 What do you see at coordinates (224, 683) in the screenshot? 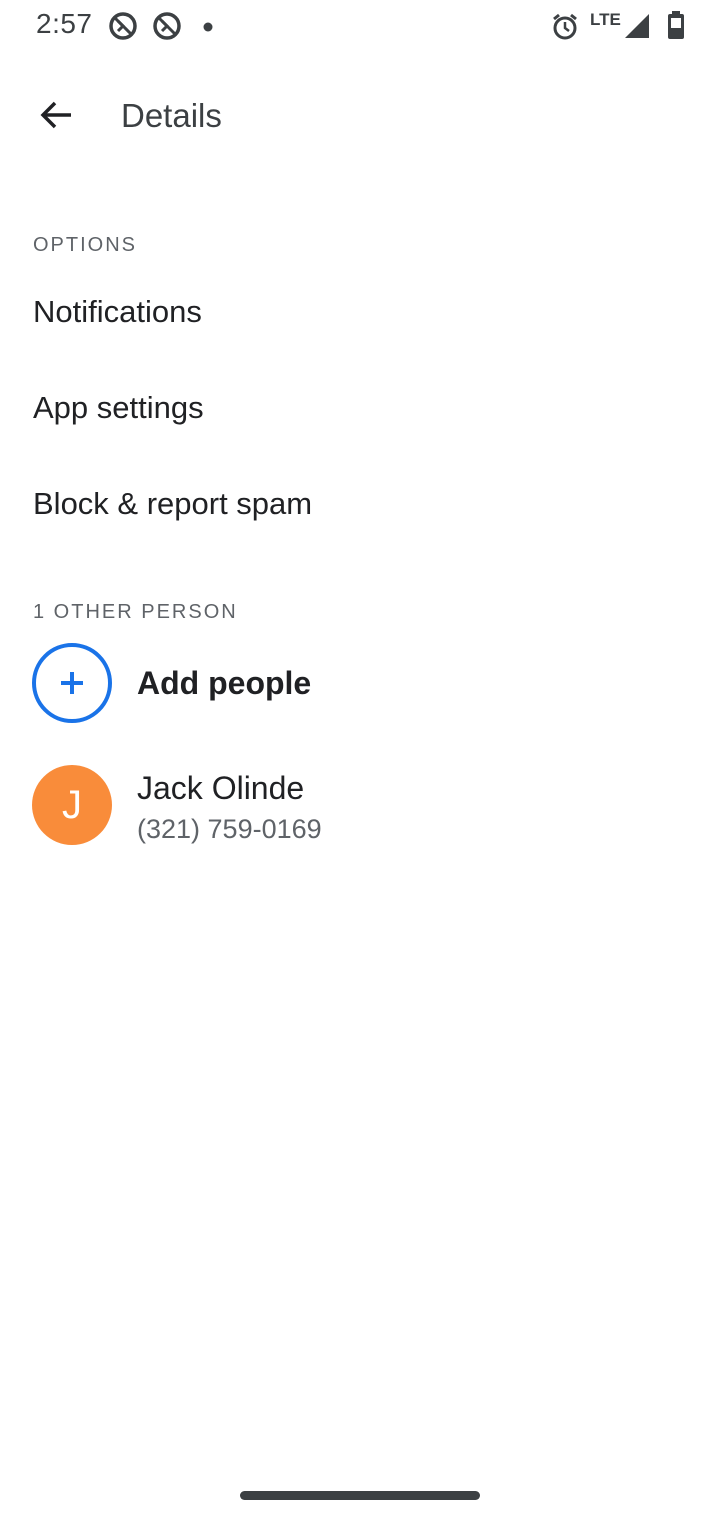
I see `add-people-label: Add people` at bounding box center [224, 683].